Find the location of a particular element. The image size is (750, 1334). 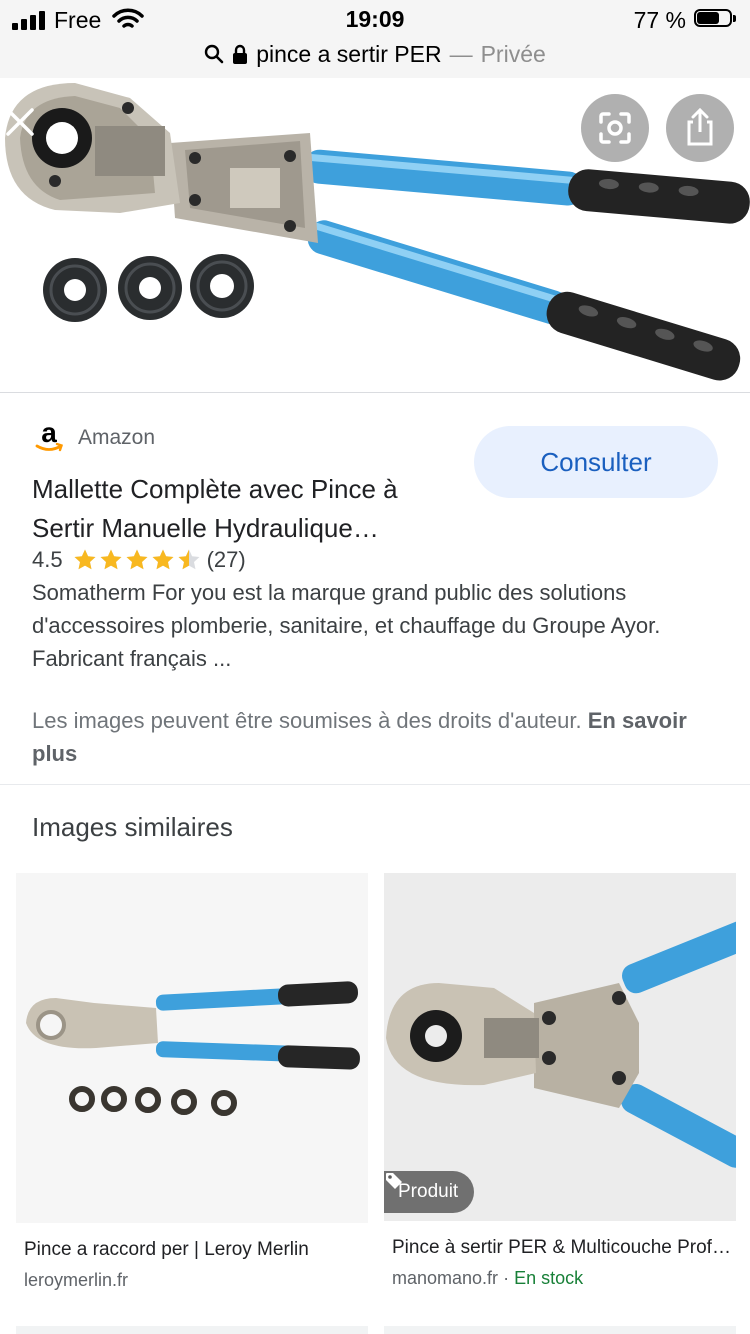

consult-button: Consulter is located at coordinates (596, 462).